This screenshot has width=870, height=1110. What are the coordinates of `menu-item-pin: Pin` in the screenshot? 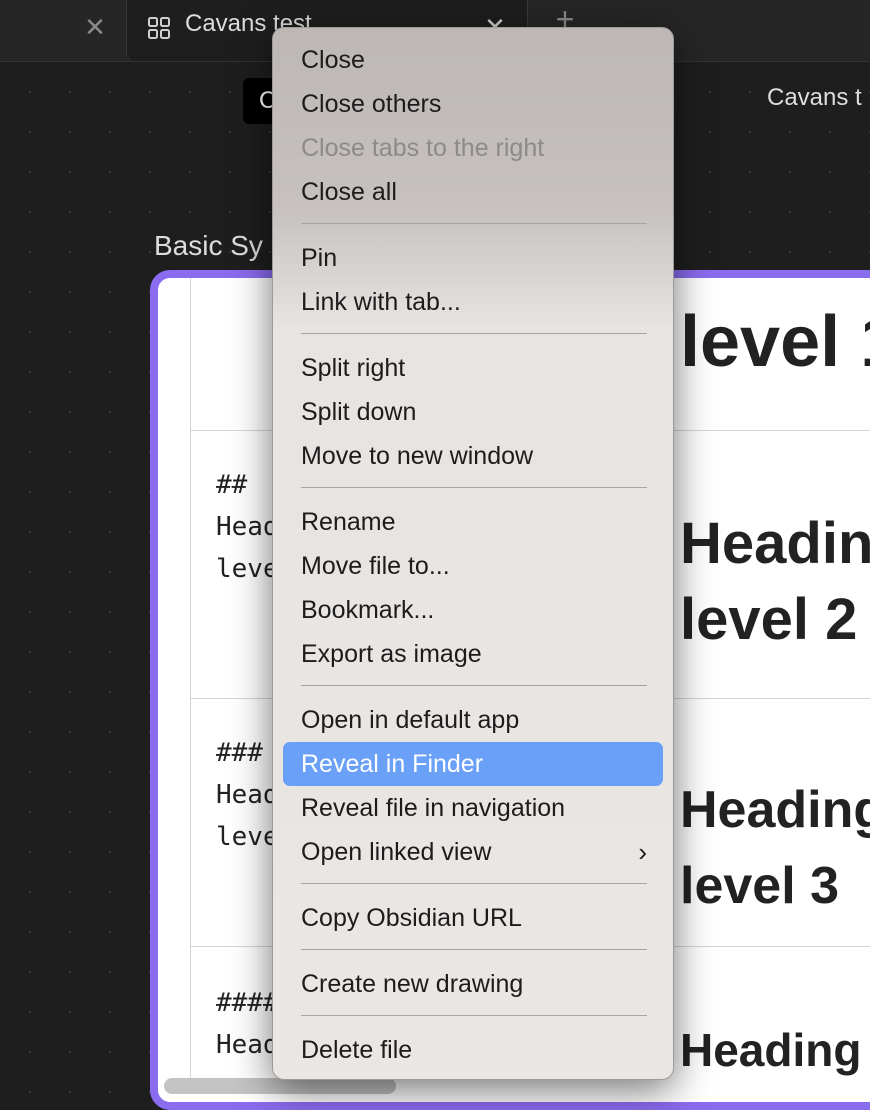 It's located at (473, 258).